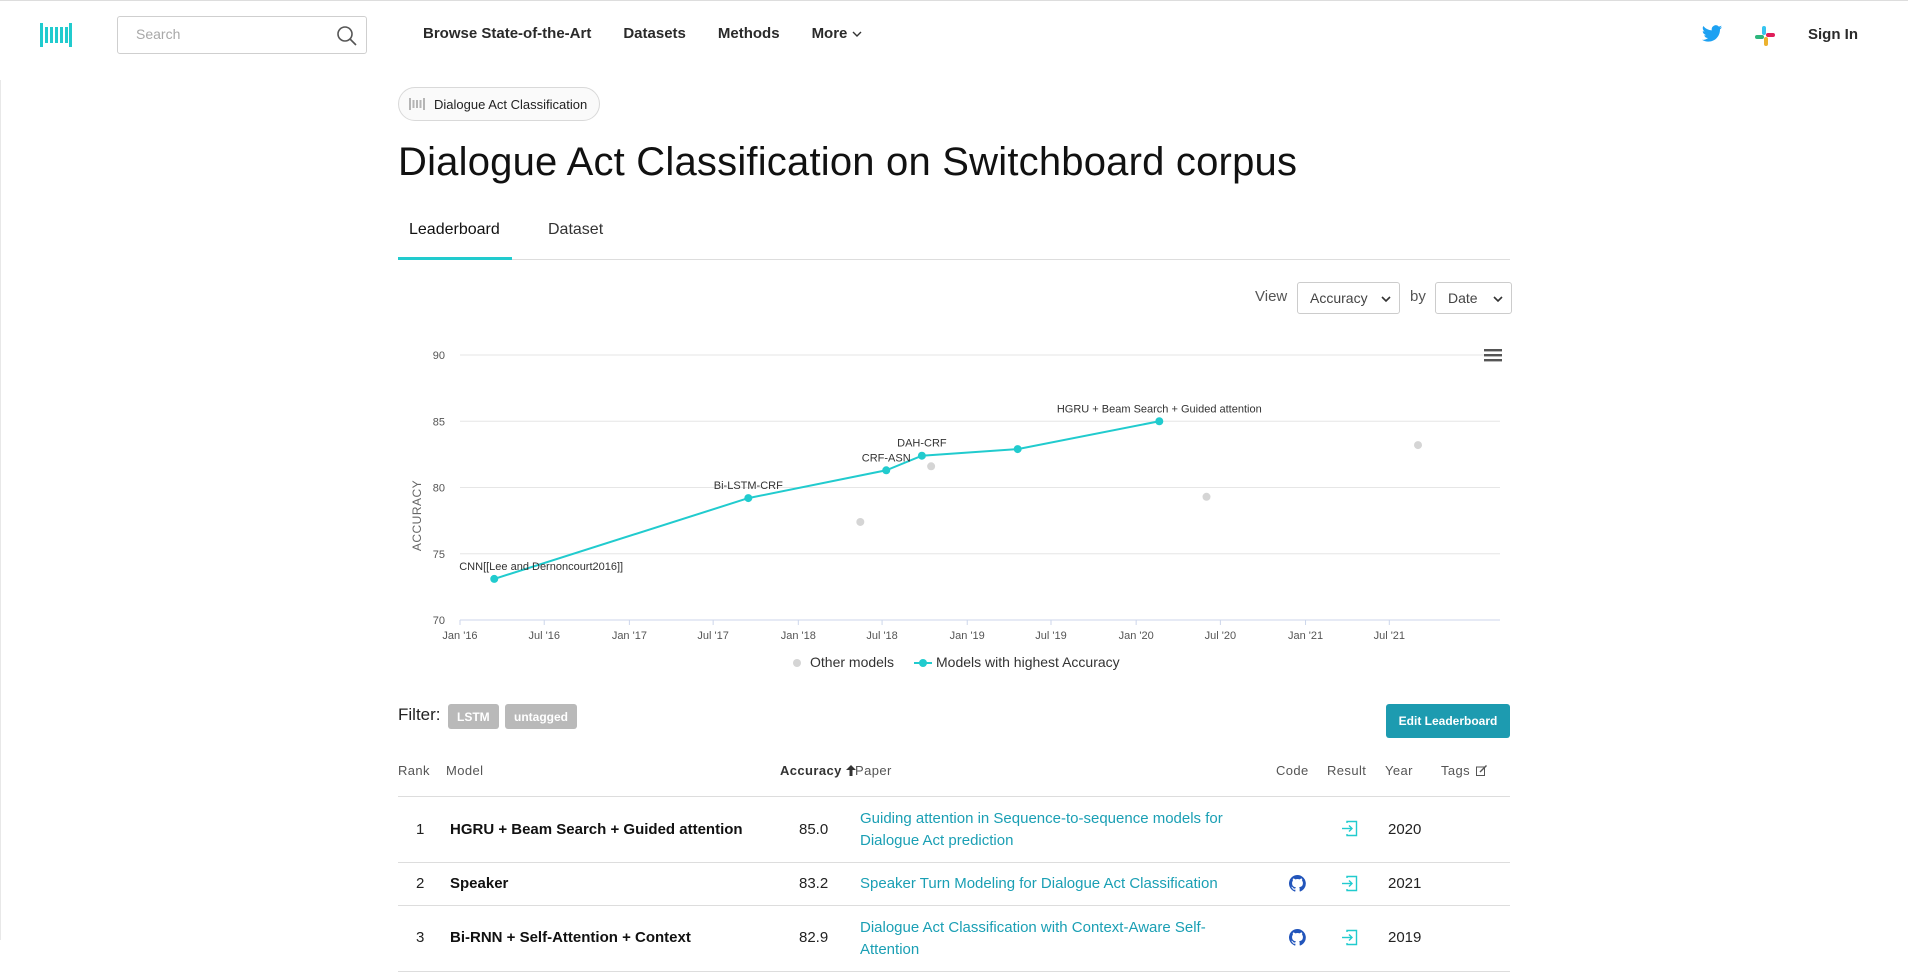 The image size is (1908, 974). What do you see at coordinates (1399, 770) in the screenshot?
I see `header-year: Year` at bounding box center [1399, 770].